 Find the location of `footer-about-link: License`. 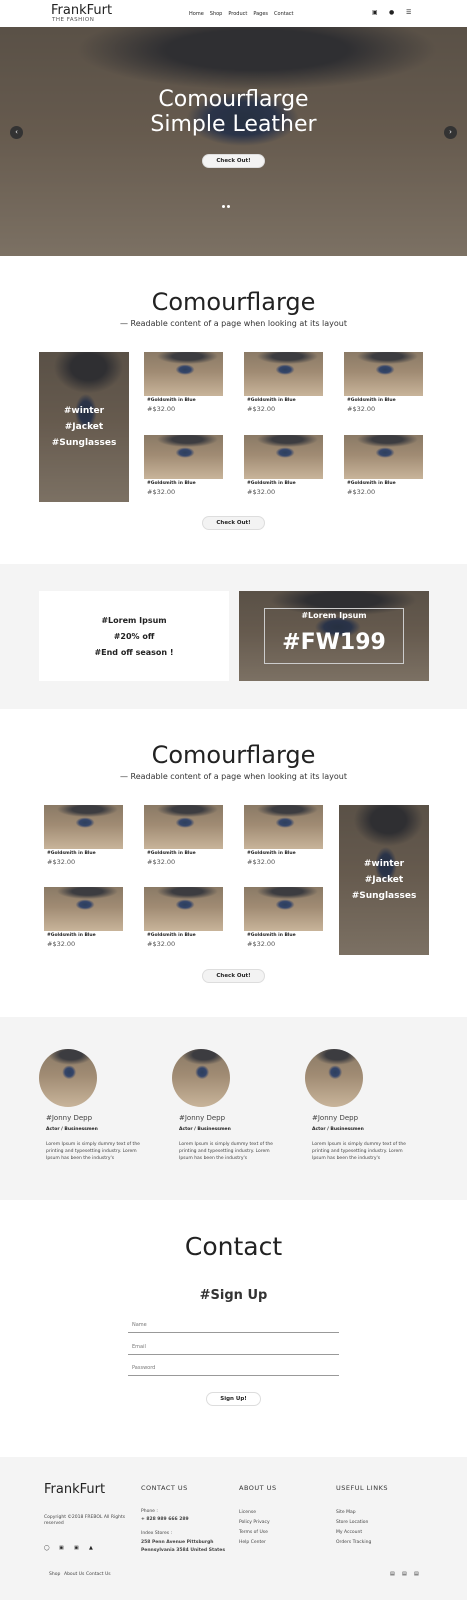

footer-about-link: License is located at coordinates (247, 1512).